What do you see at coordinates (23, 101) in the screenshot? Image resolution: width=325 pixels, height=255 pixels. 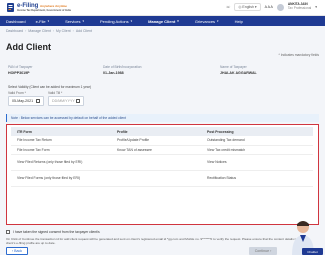 I see `valid-from-value: 05-May-2021` at bounding box center [23, 101].